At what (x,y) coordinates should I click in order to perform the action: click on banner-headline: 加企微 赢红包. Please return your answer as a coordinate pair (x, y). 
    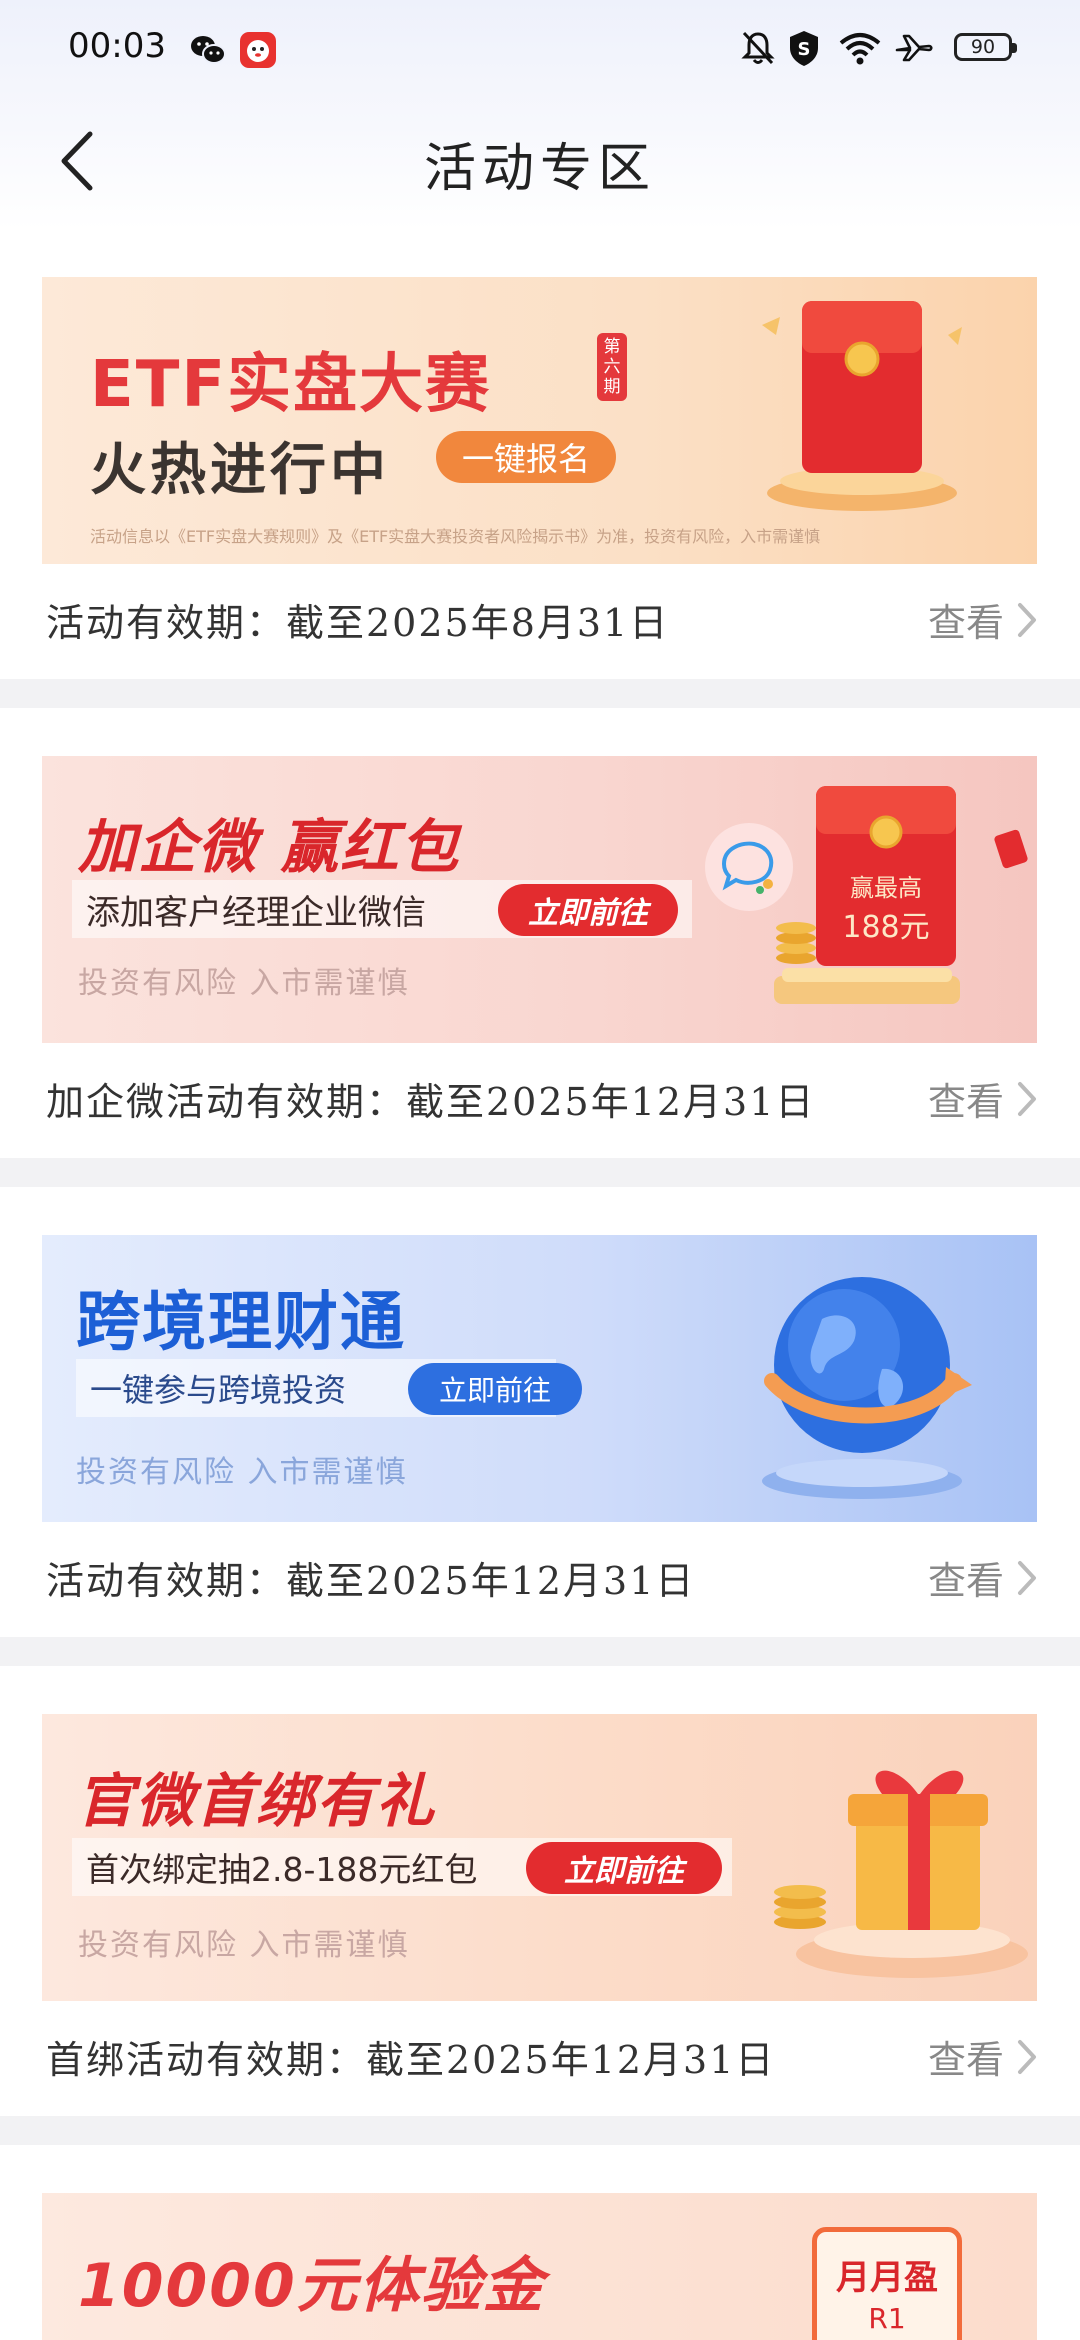
    Looking at the image, I should click on (269, 847).